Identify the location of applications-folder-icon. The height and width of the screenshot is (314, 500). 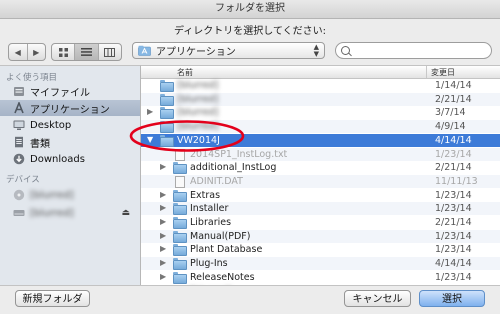
(144, 50).